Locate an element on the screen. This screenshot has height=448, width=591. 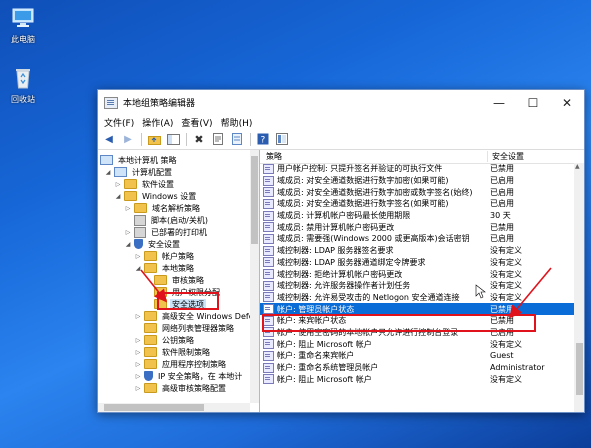
tree-node-scripts: 脚本(启动/关机) is located at coordinates (172, 220).